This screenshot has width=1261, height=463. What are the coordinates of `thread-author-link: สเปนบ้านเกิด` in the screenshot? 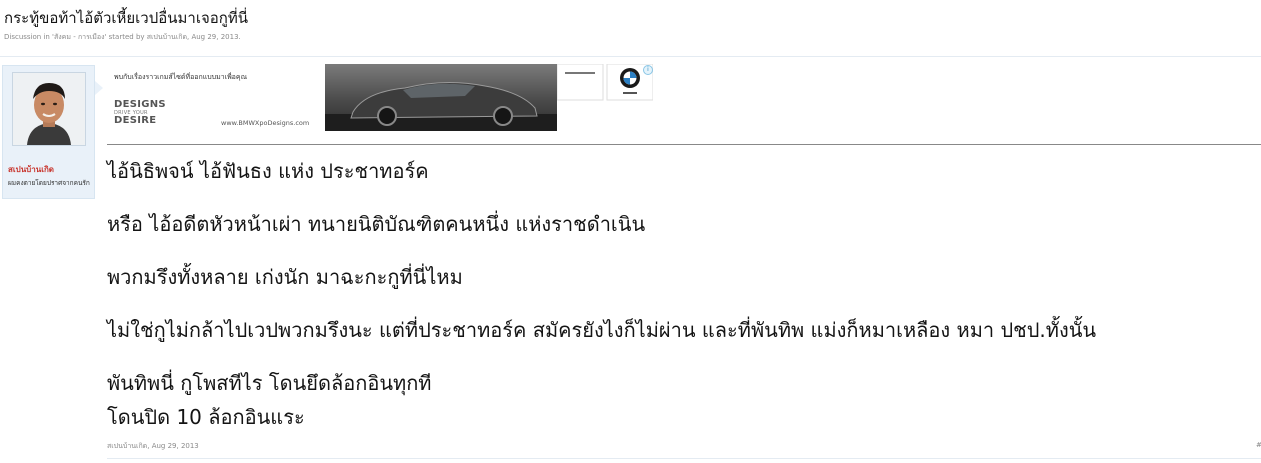 It's located at (167, 37).